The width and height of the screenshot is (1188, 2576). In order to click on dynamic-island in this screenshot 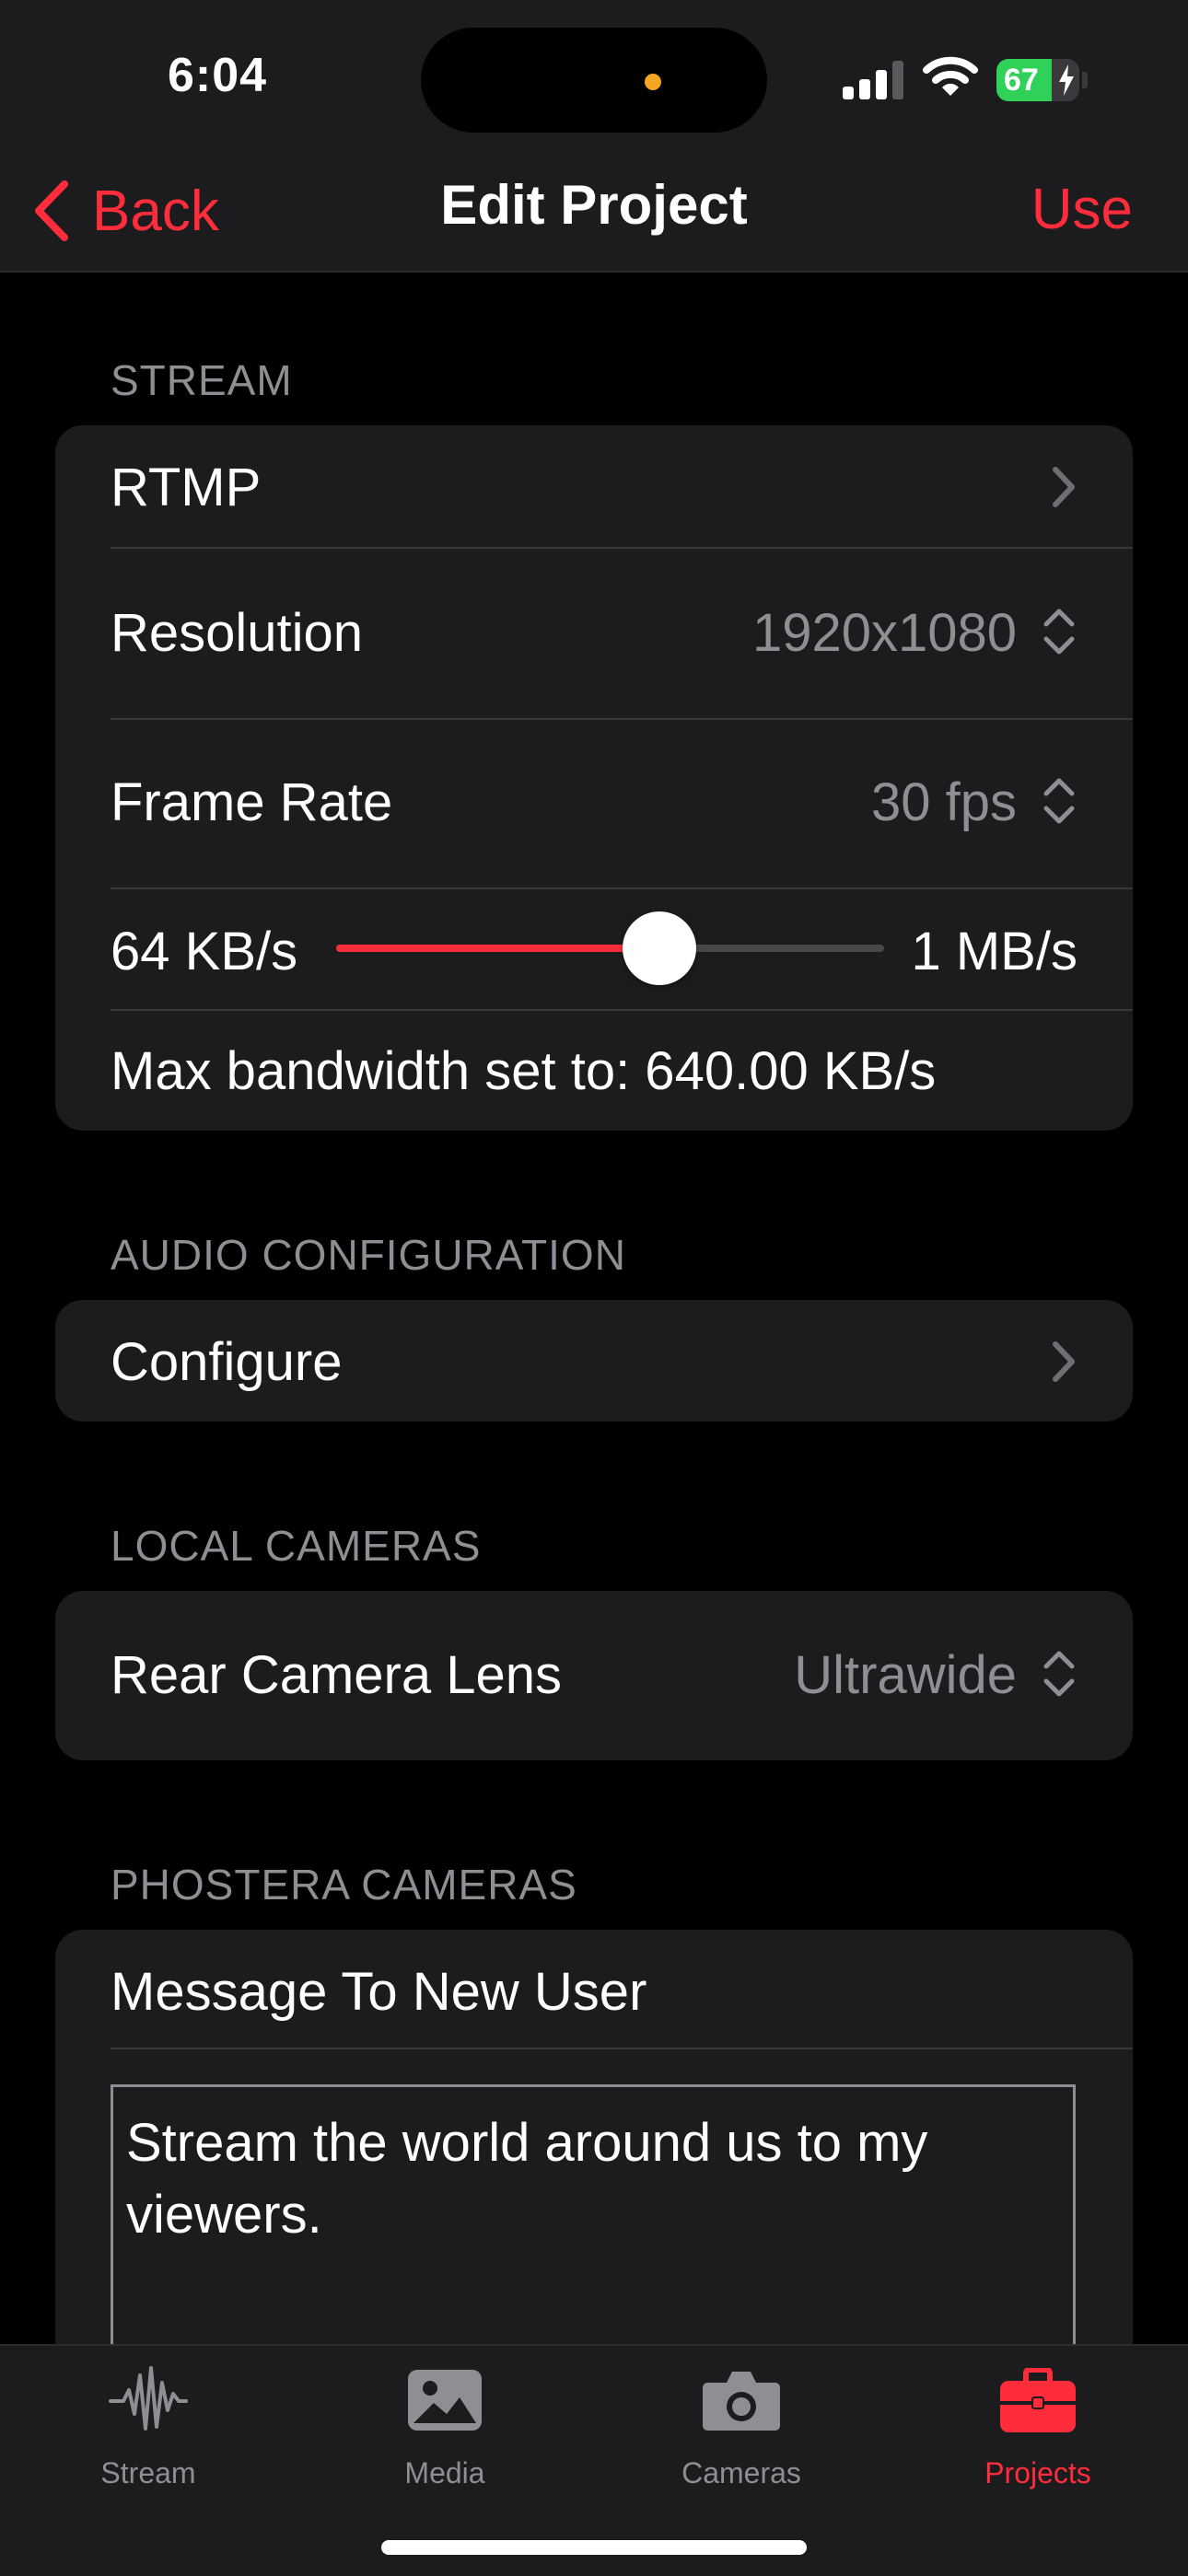, I will do `click(594, 80)`.